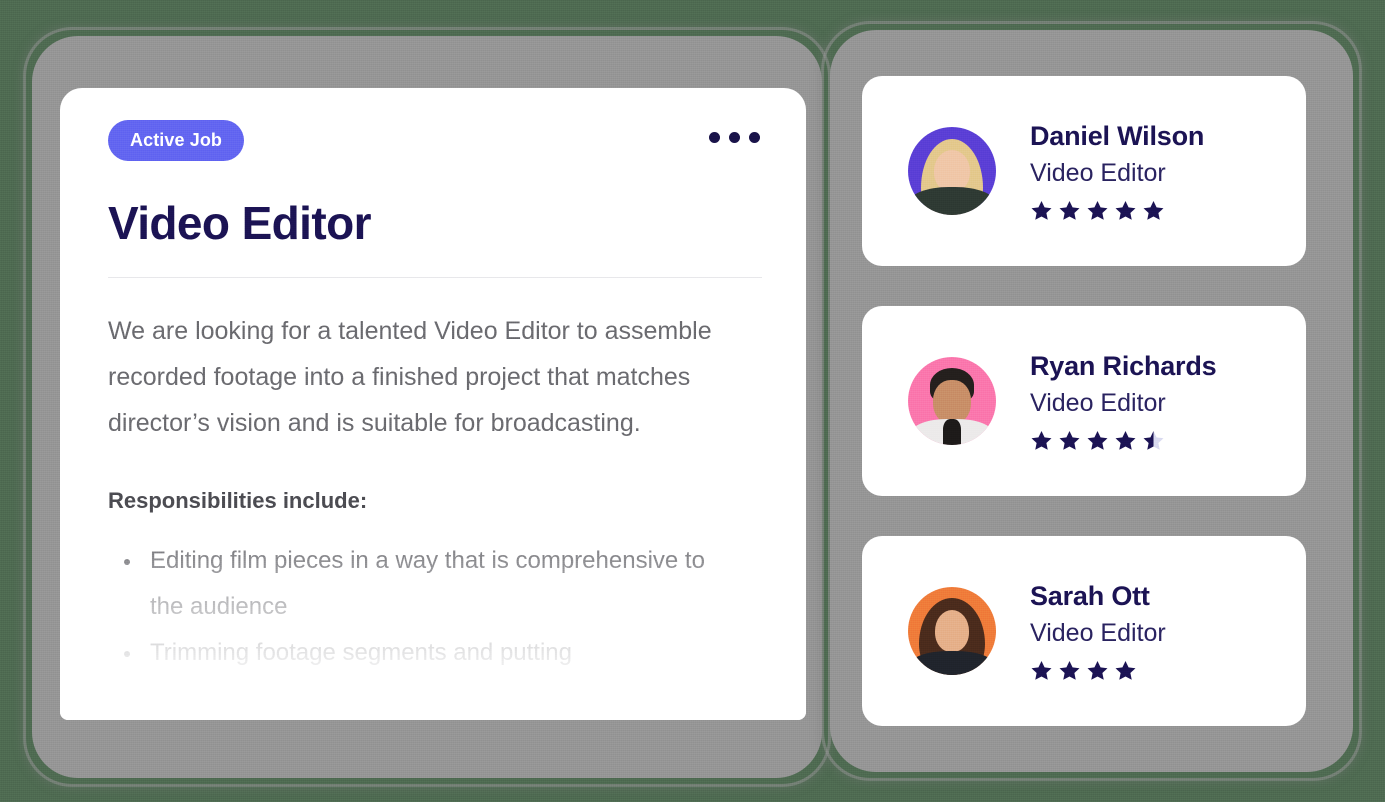 The width and height of the screenshot is (1385, 802). I want to click on candidate-info: Daniel Wilson Video Editor, so click(1117, 171).